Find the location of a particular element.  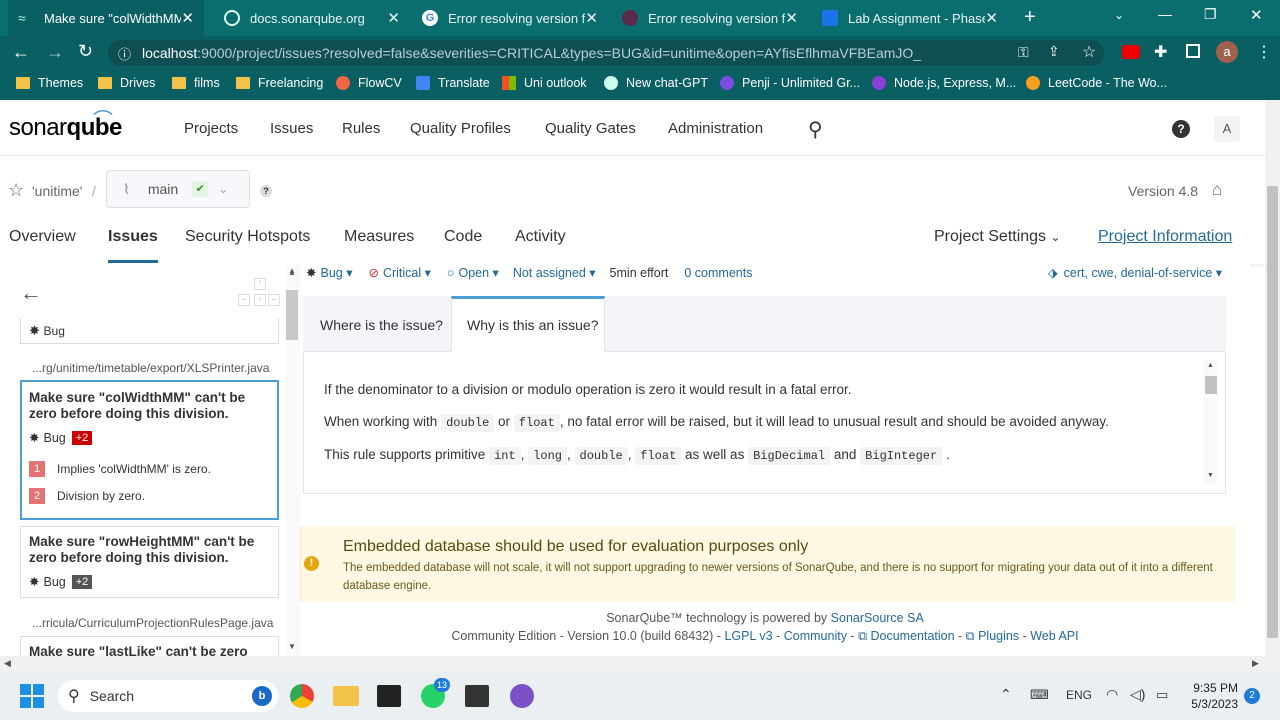

browser-tab-active: ≈ Make sure "colWidthMM" ✕ is located at coordinates (106, 18).